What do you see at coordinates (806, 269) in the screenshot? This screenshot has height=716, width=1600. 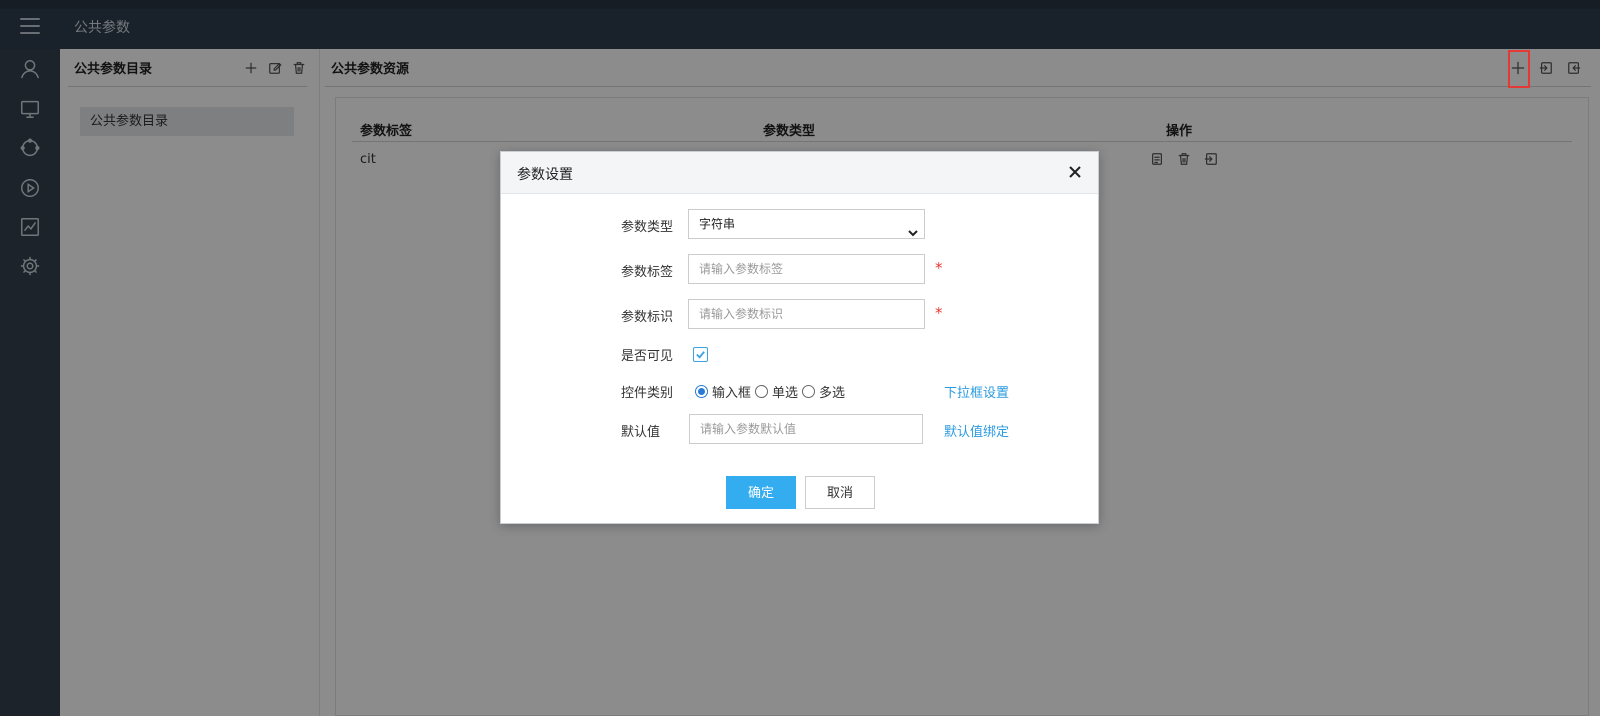 I see `label-input: 请输入参数标签` at bounding box center [806, 269].